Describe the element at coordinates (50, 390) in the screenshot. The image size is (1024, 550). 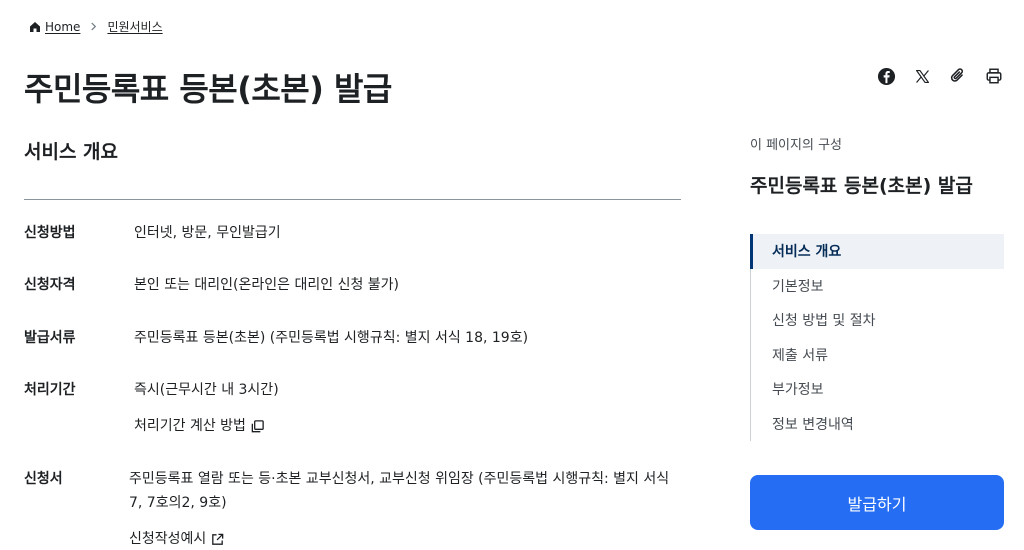
I see `info-label: 처리기간` at that location.